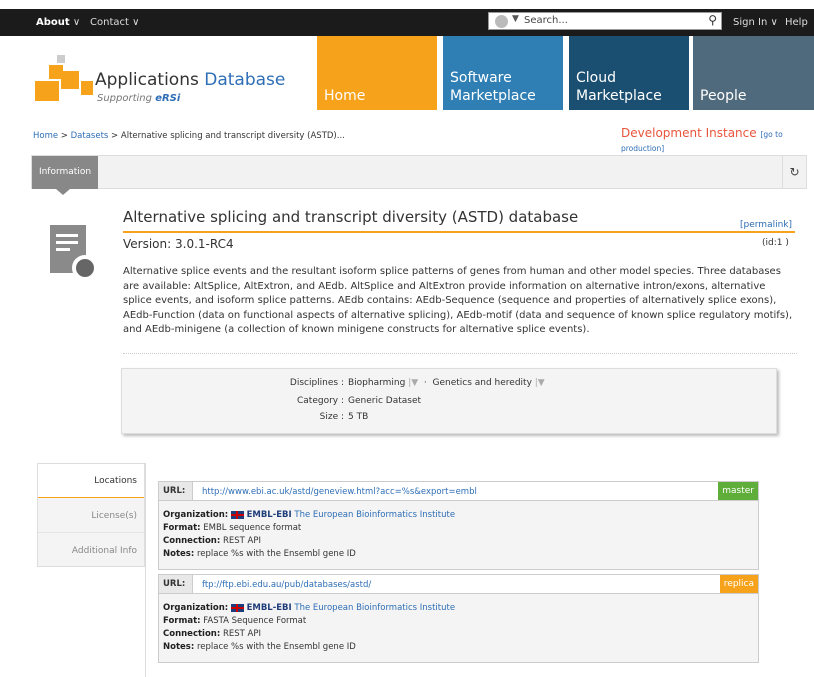 This screenshot has height=677, width=814. I want to click on category-row: Category : Generic Dataset, so click(450, 403).